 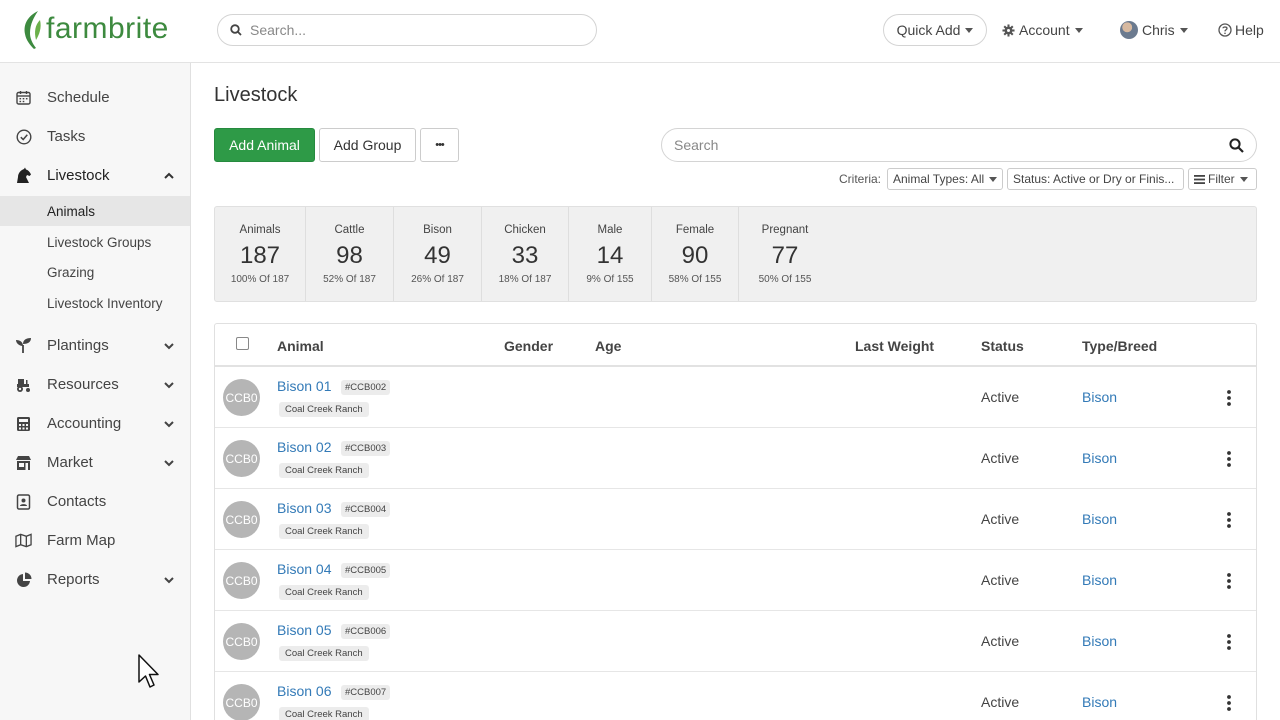 What do you see at coordinates (1119, 346) in the screenshot?
I see `column-header-type-breed: Type/Breed` at bounding box center [1119, 346].